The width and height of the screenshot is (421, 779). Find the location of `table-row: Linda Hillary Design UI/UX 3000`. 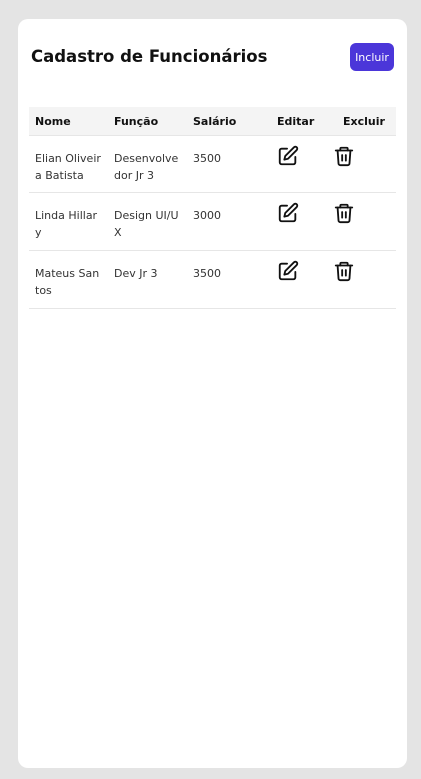

table-row: Linda Hillary Design UI/UX 3000 is located at coordinates (212, 222).